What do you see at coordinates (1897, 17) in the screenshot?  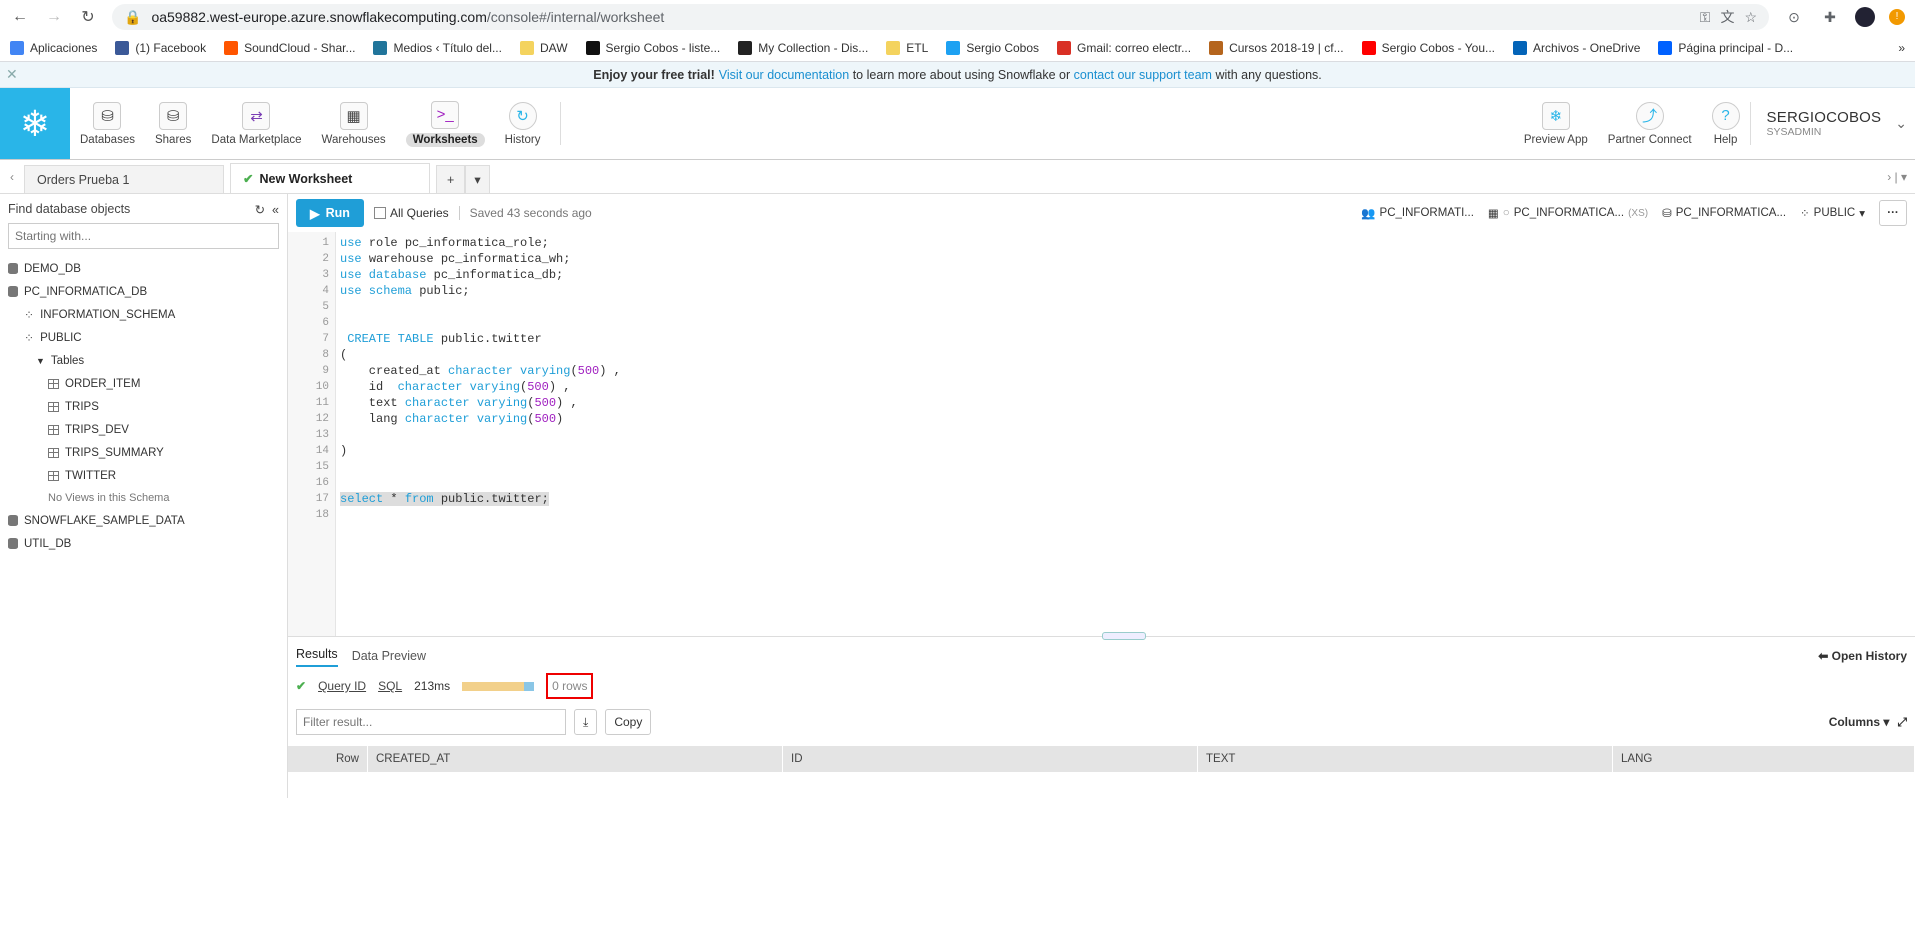 I see `update-icon: !` at bounding box center [1897, 17].